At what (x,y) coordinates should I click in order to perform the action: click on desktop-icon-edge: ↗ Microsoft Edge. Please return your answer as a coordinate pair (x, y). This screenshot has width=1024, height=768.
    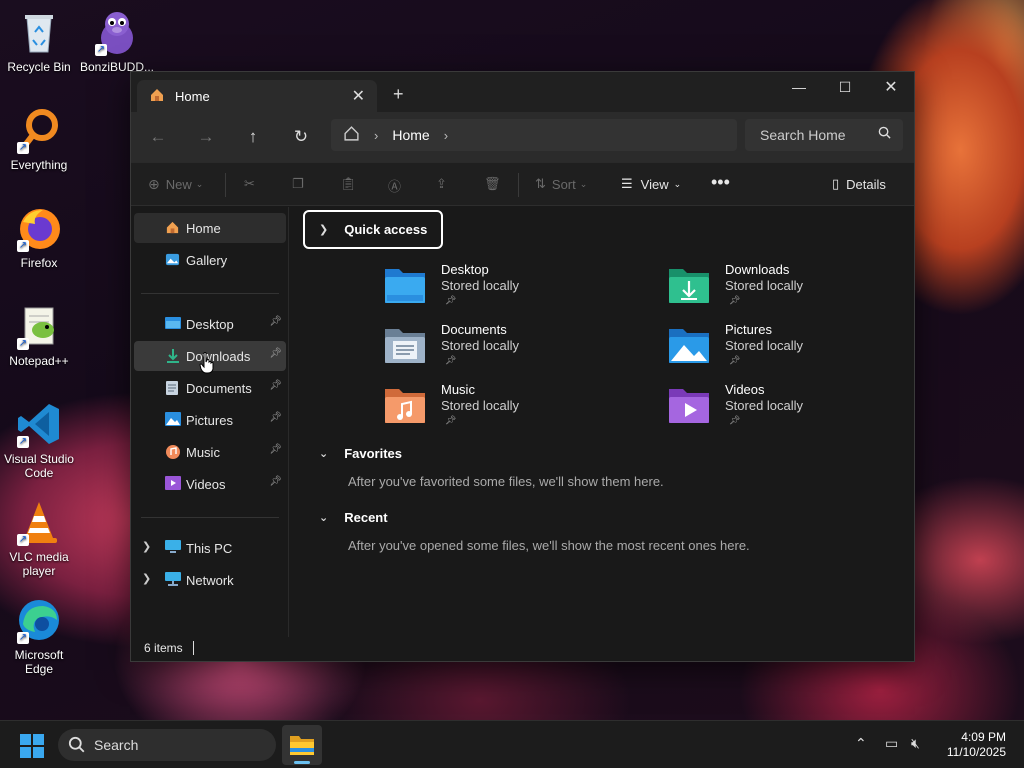
    Looking at the image, I should click on (39, 636).